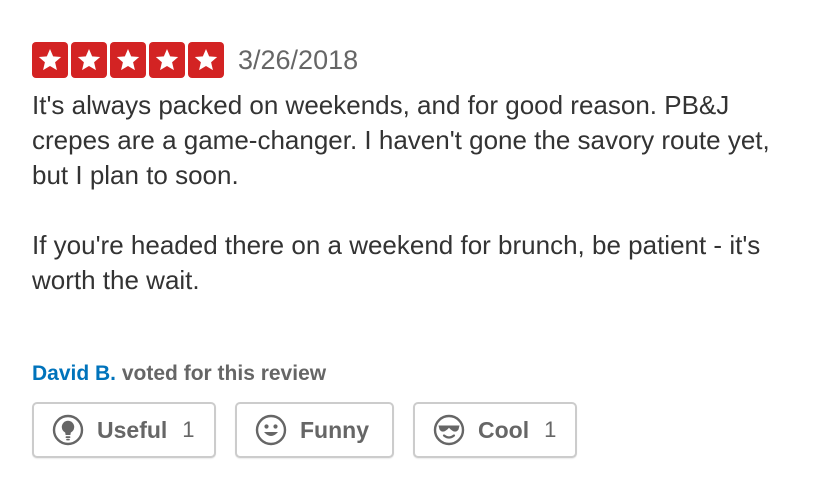 This screenshot has width=822, height=498. I want to click on useful-label: Useful, so click(132, 429).